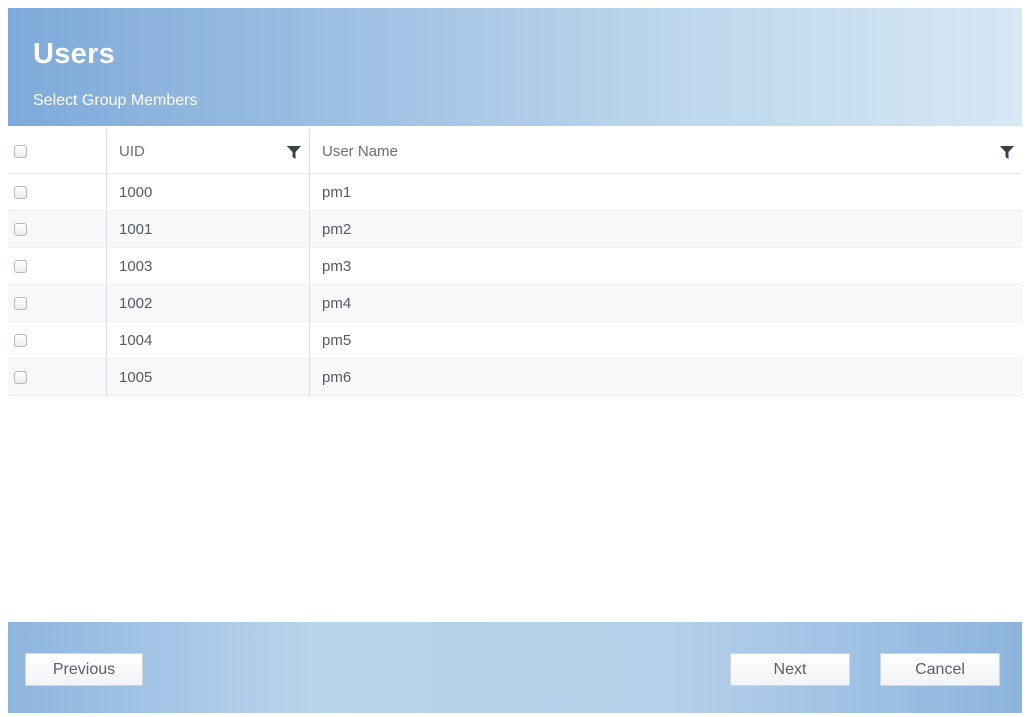 The image size is (1026, 717). What do you see at coordinates (207, 192) in the screenshot?
I see `uid-cell: 1000` at bounding box center [207, 192].